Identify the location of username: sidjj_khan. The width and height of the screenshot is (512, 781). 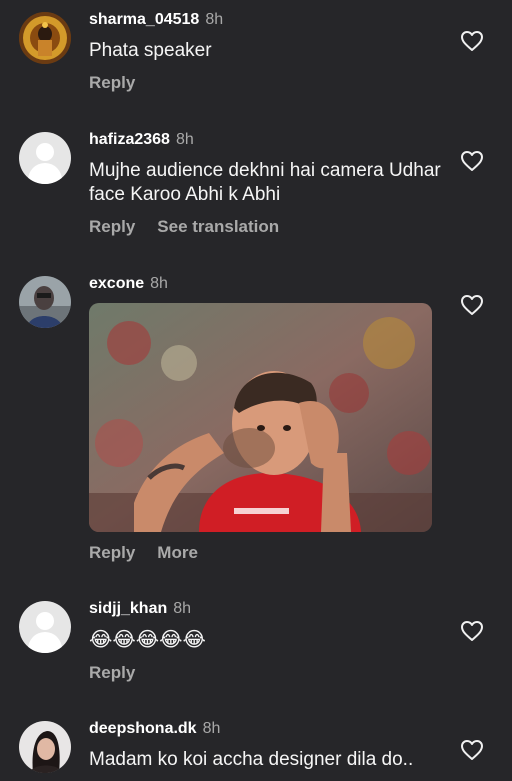
(128, 608).